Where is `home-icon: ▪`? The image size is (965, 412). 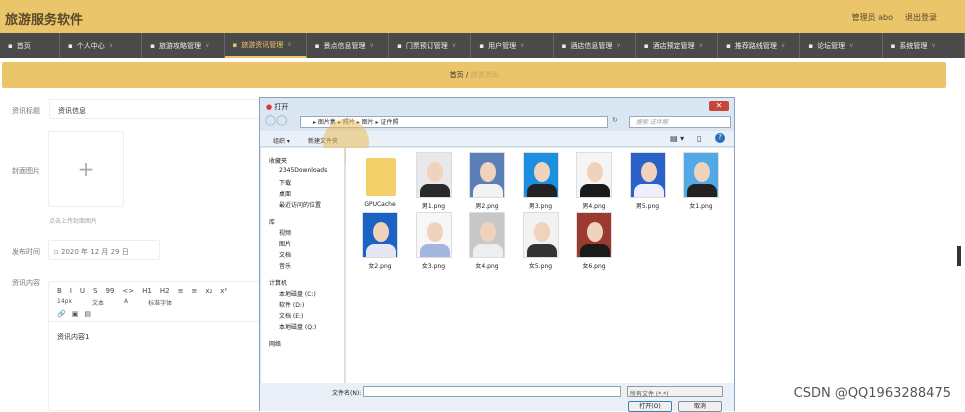 home-icon: ▪ is located at coordinates (10, 45).